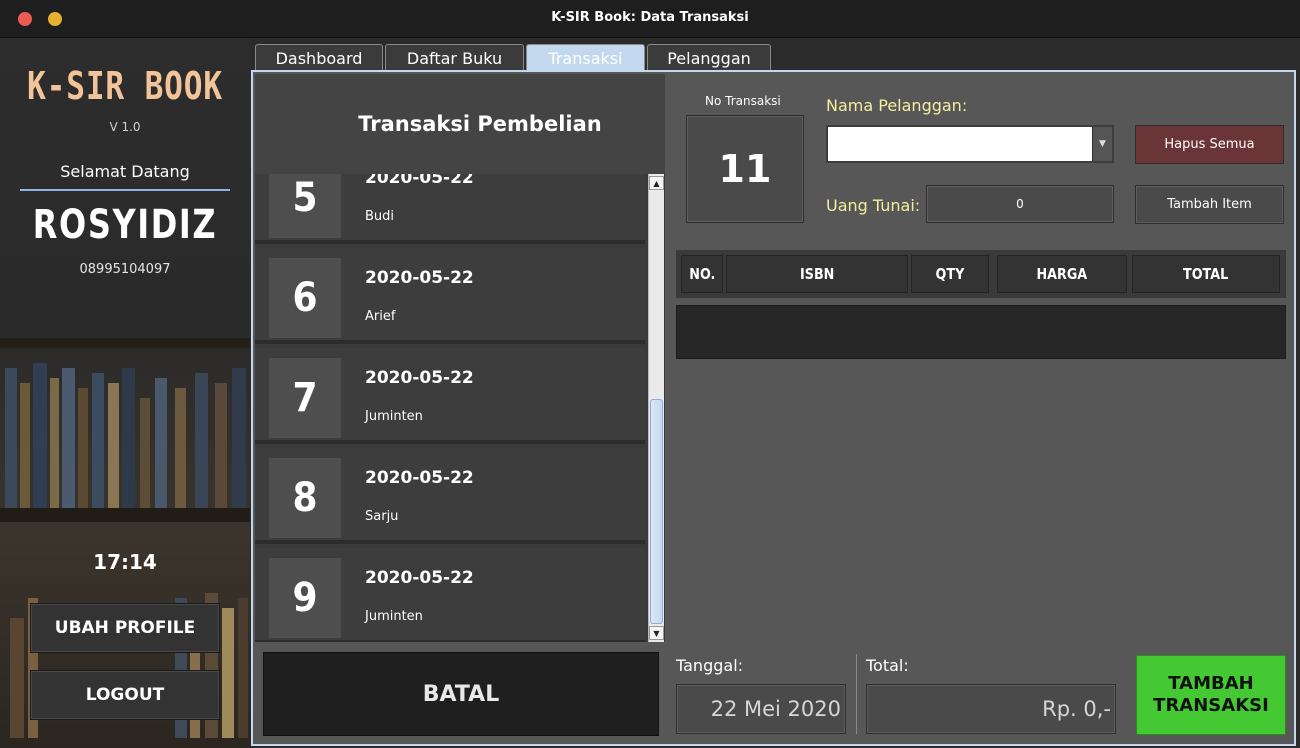 Image resolution: width=1300 pixels, height=748 pixels. Describe the element at coordinates (305, 498) in the screenshot. I see `transaction-number: 8` at that location.